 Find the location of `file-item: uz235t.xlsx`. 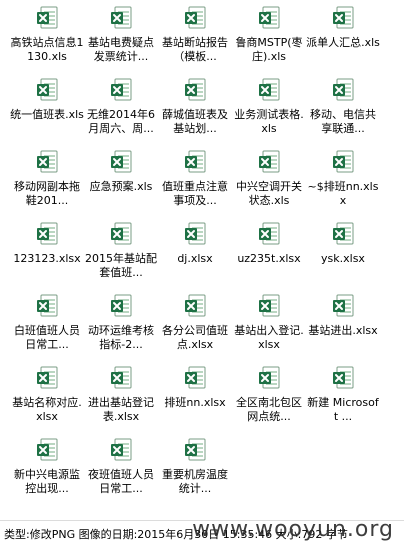

file-item: uz235t.xlsx is located at coordinates (269, 256).